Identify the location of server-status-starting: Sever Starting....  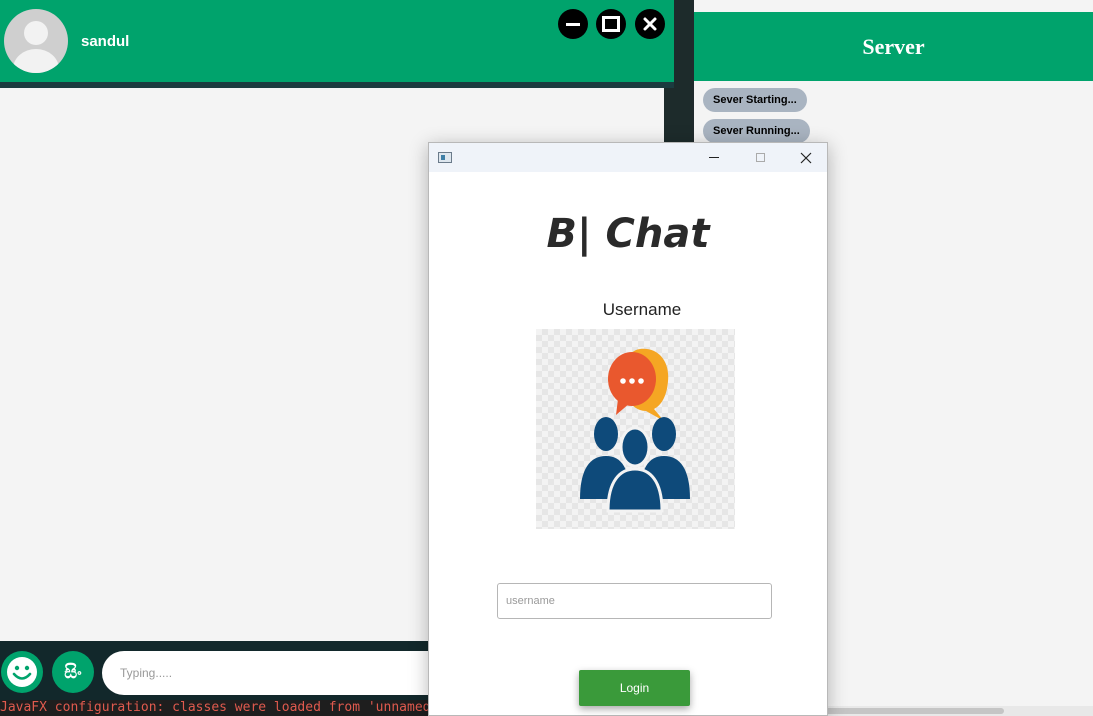
(755, 100).